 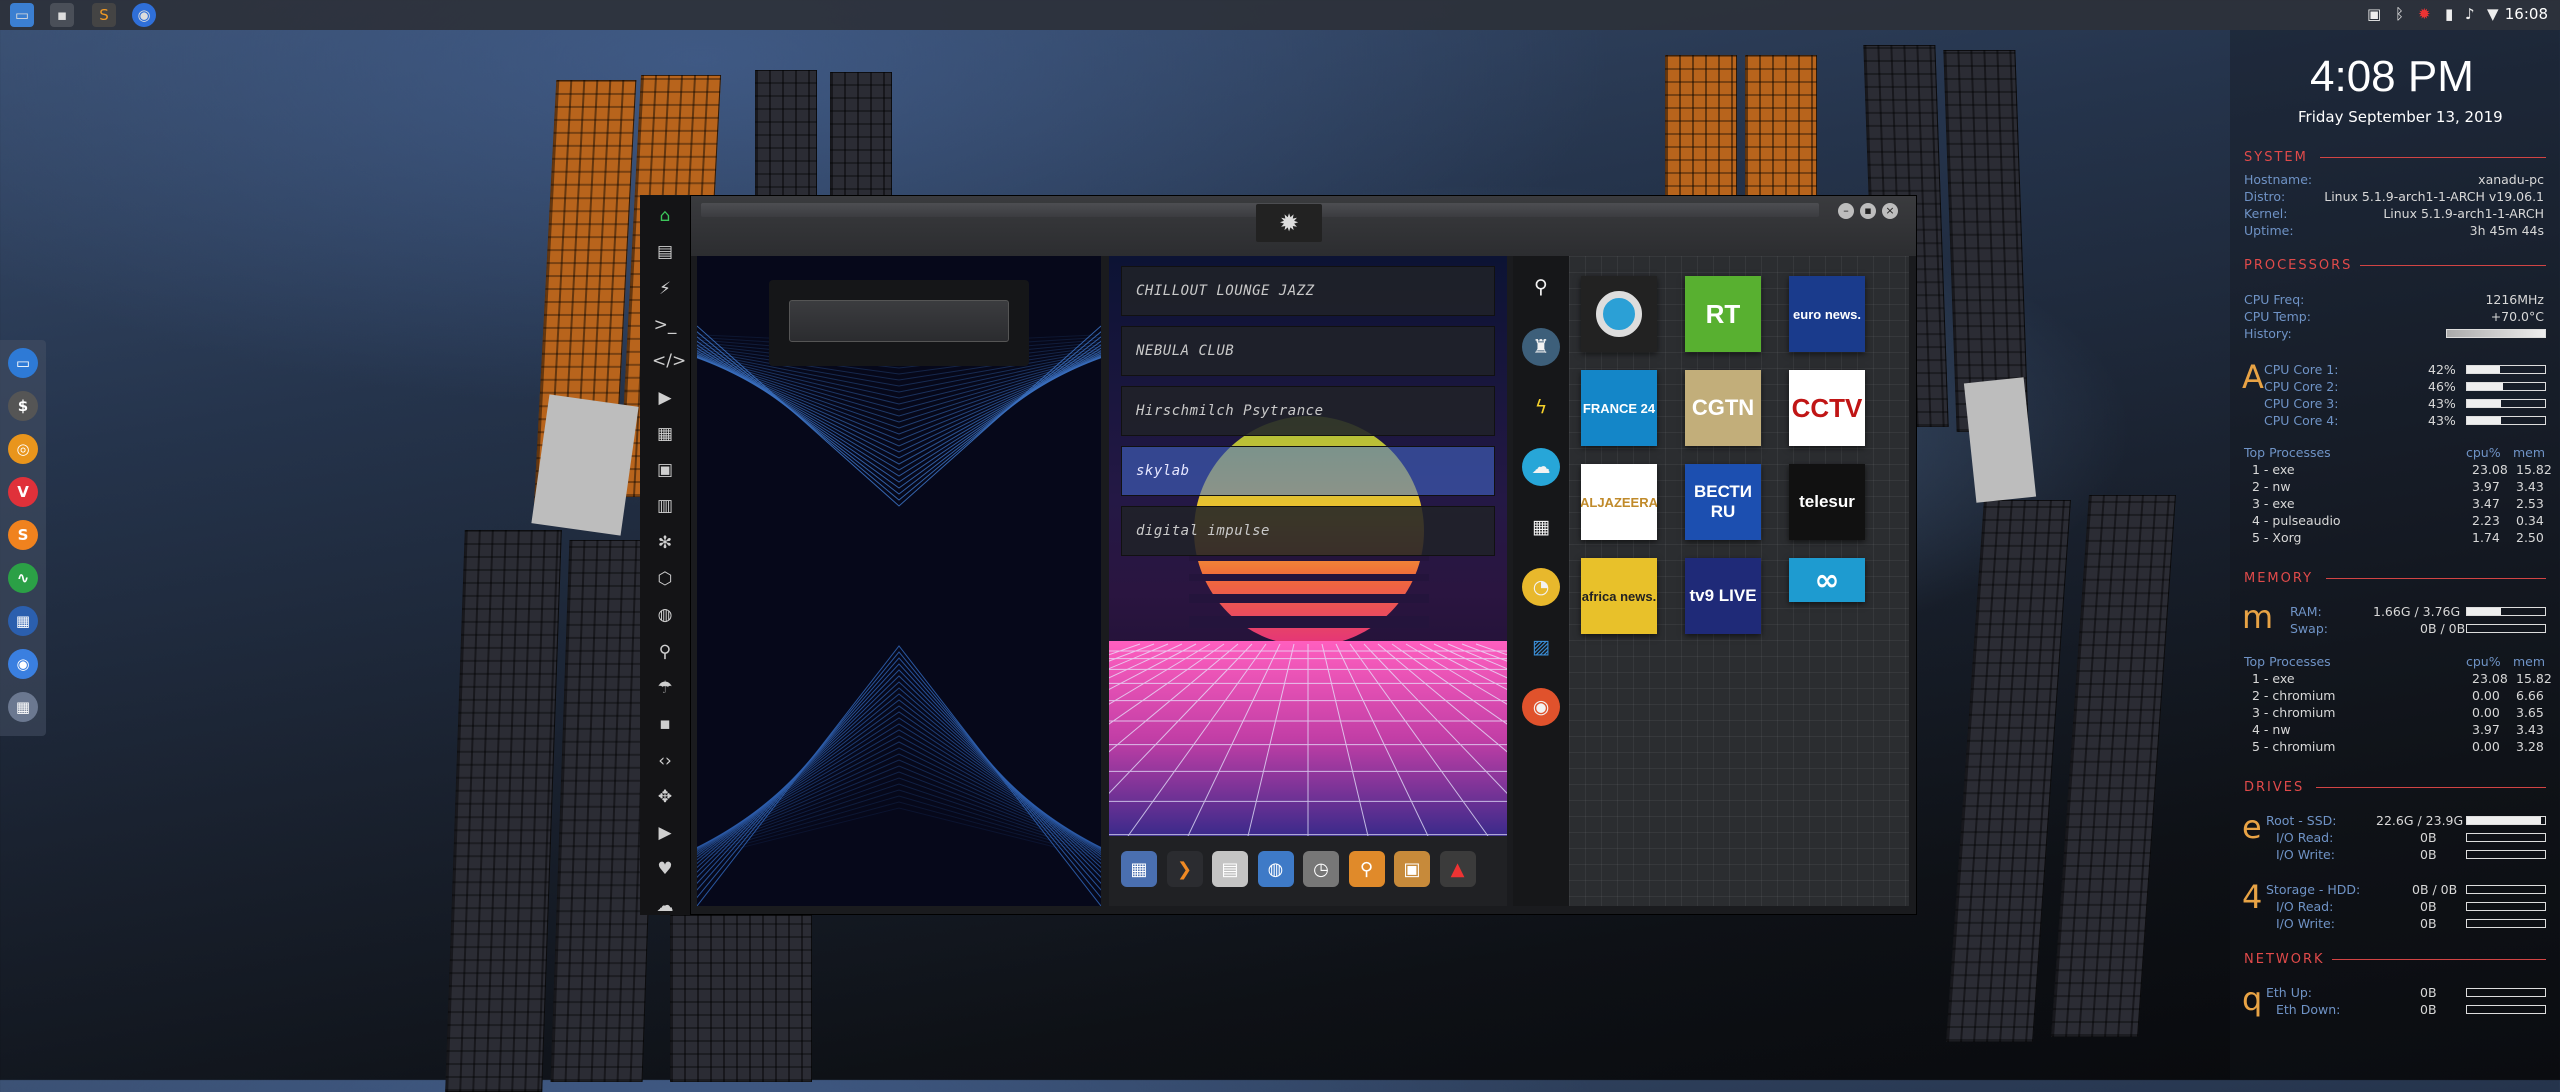 What do you see at coordinates (1846, 211) in the screenshot?
I see `minimize-button: –` at bounding box center [1846, 211].